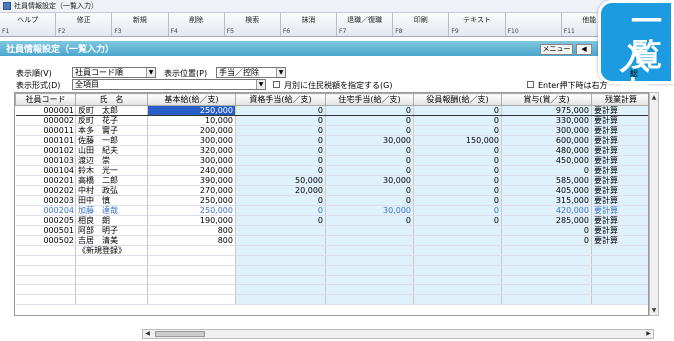  I want to click on cell-name: 中村 政弘, so click(111, 190).